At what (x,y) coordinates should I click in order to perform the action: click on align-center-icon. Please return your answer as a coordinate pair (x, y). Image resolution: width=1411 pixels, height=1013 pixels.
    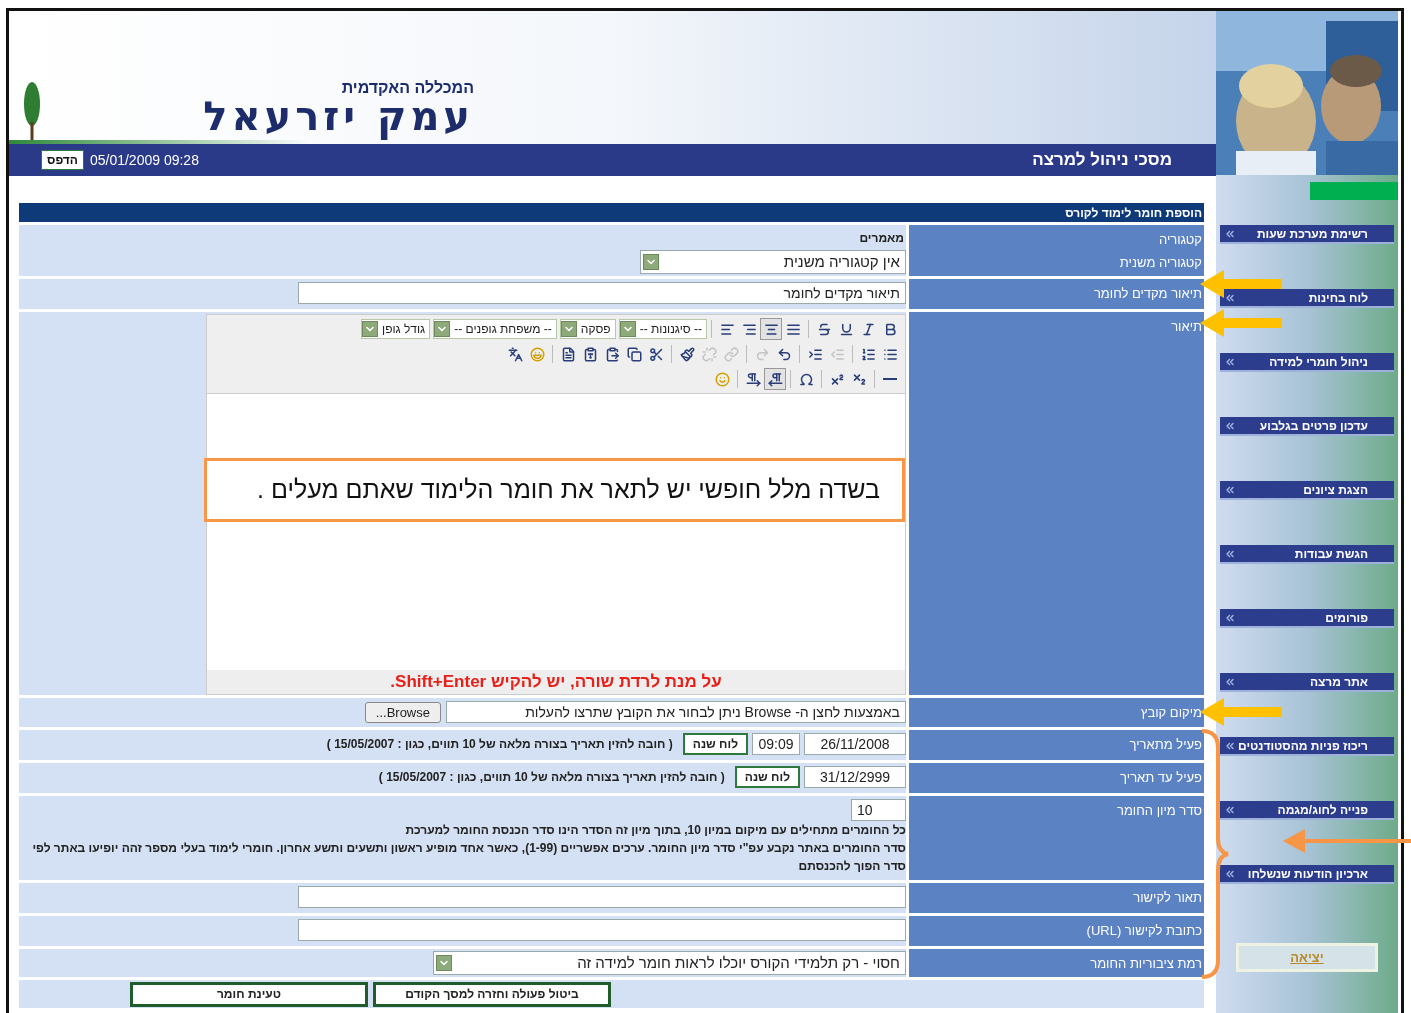
    Looking at the image, I should click on (771, 329).